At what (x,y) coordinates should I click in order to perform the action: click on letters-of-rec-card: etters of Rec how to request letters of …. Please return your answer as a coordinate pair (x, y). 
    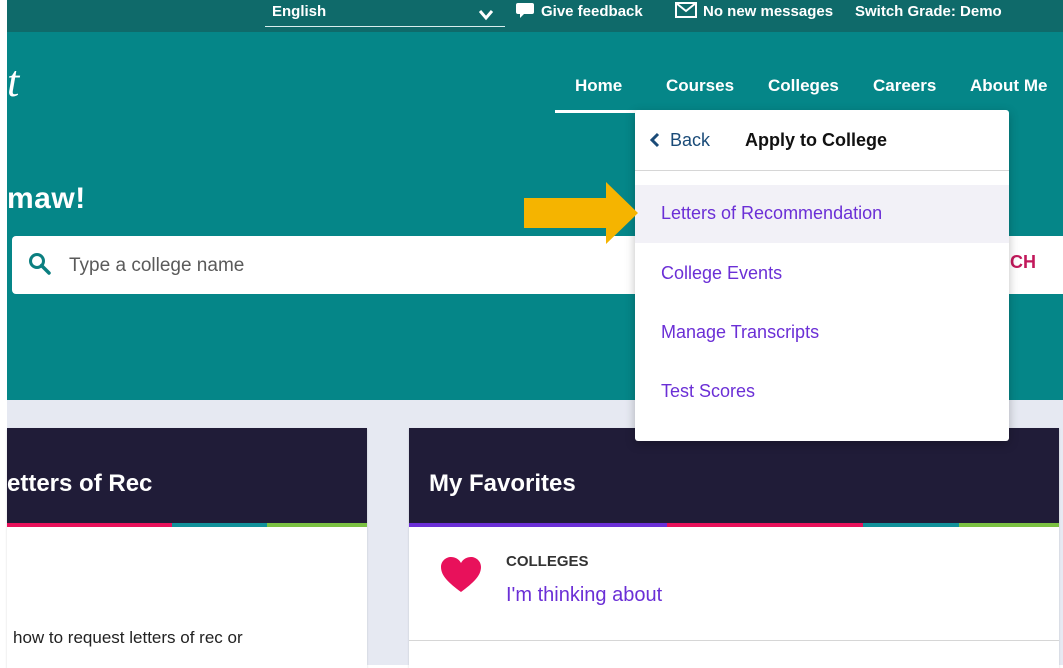
    Looking at the image, I should click on (187, 548).